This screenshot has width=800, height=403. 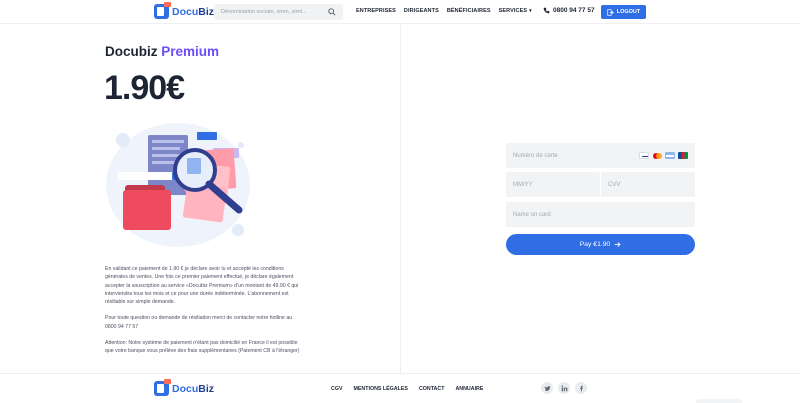 I want to click on footer-logo-text-biz: Biz, so click(x=206, y=388).